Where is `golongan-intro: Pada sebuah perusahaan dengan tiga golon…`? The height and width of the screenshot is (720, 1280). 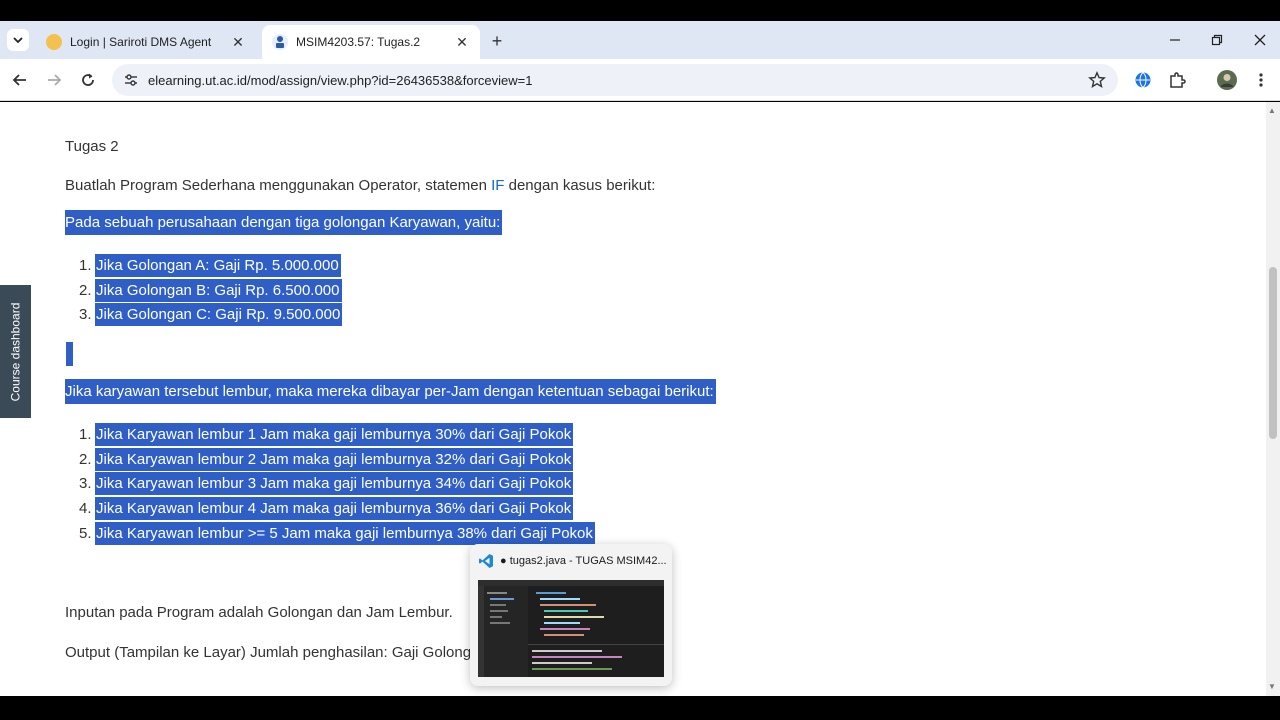 golongan-intro: Pada sebuah perusahaan dengan tiga golon… is located at coordinates (284, 222).